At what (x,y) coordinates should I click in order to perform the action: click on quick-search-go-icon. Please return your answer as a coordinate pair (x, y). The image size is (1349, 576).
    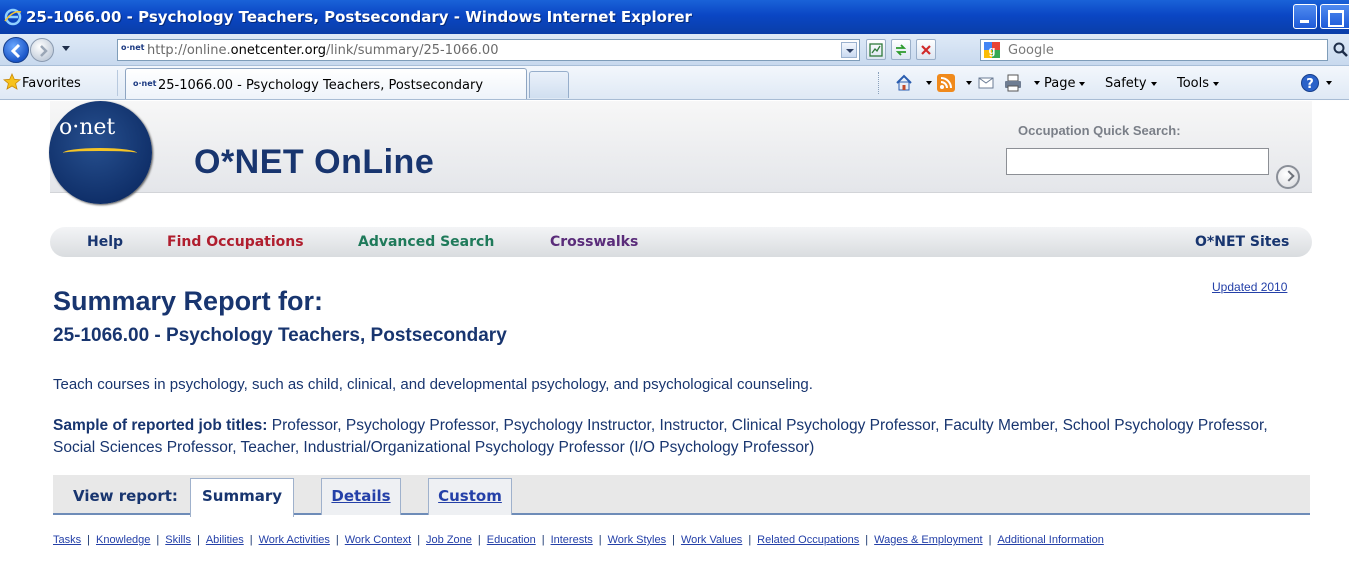
    Looking at the image, I should click on (1288, 177).